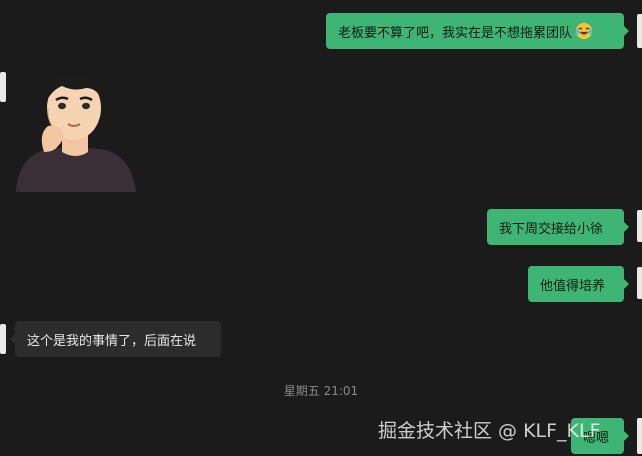 This screenshot has height=456, width=642. I want to click on message-timestamp: 星期五 21:01, so click(321, 391).